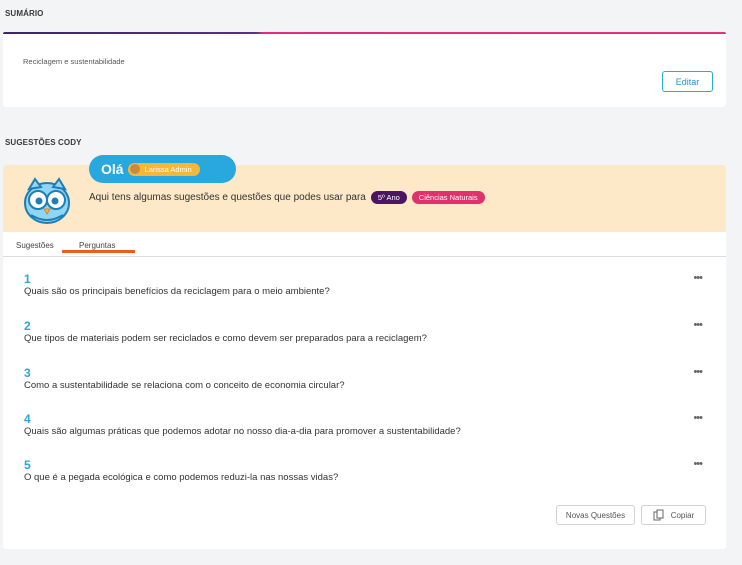 This screenshot has width=742, height=565. I want to click on user-chip: Larissa Admin, so click(163, 169).